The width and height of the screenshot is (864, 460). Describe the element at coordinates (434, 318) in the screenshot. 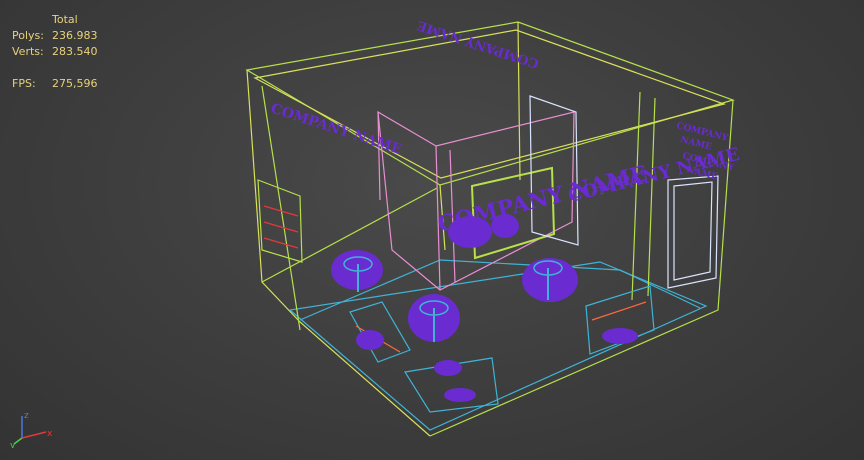

I see `table-set-center` at that location.